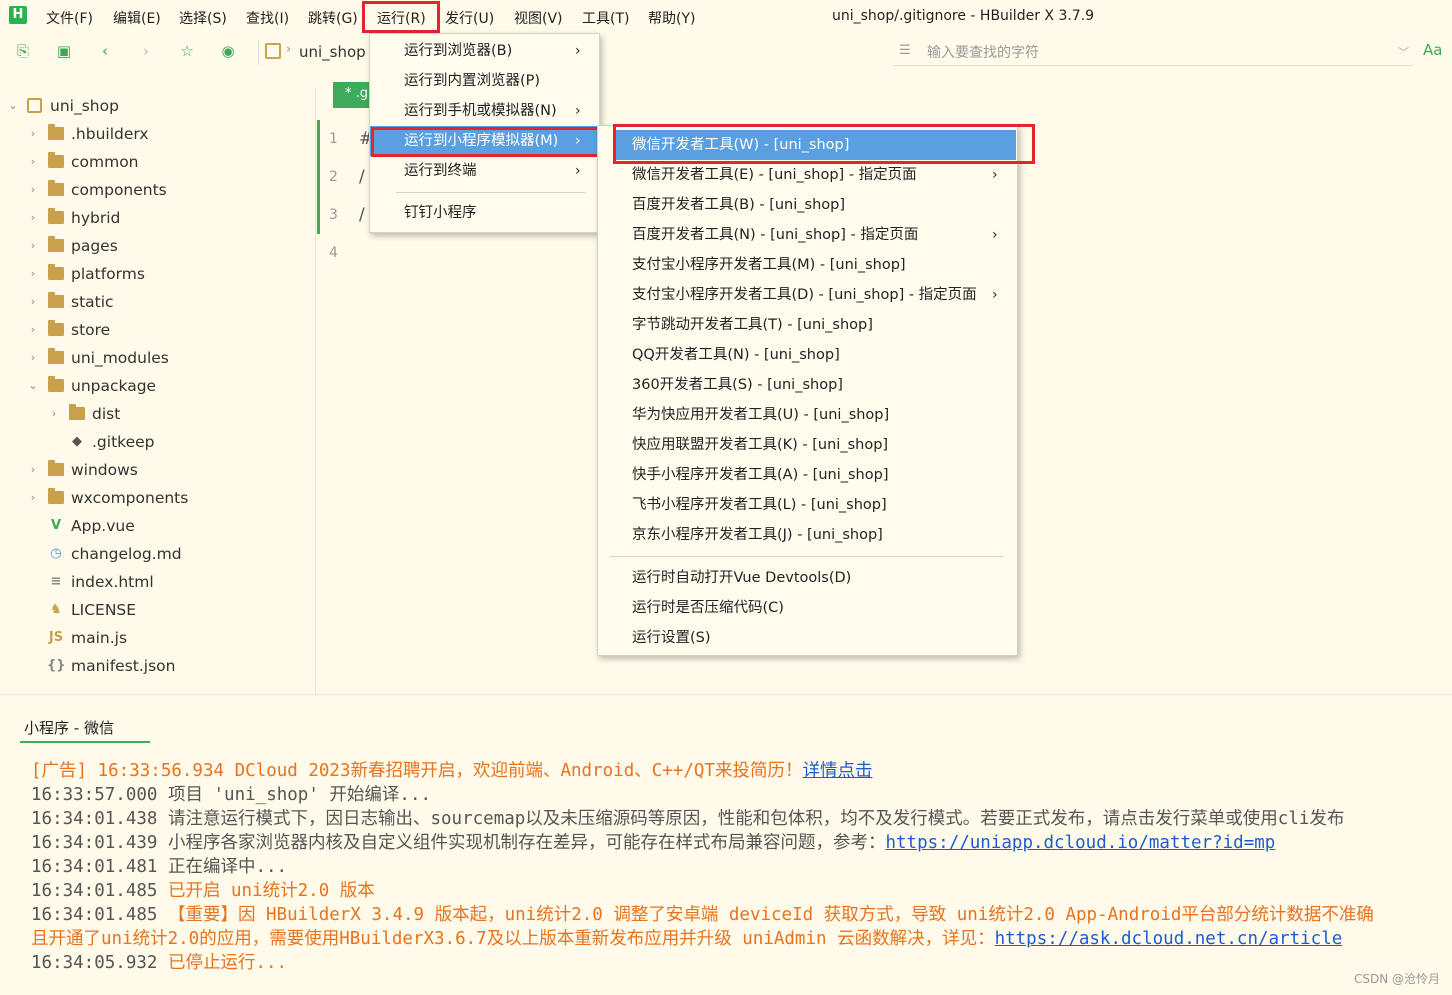 Image resolution: width=1452 pixels, height=995 pixels. Describe the element at coordinates (816, 578) in the screenshot. I see `run-option-item: 运行时自动打开Vue Devtools(D)` at that location.